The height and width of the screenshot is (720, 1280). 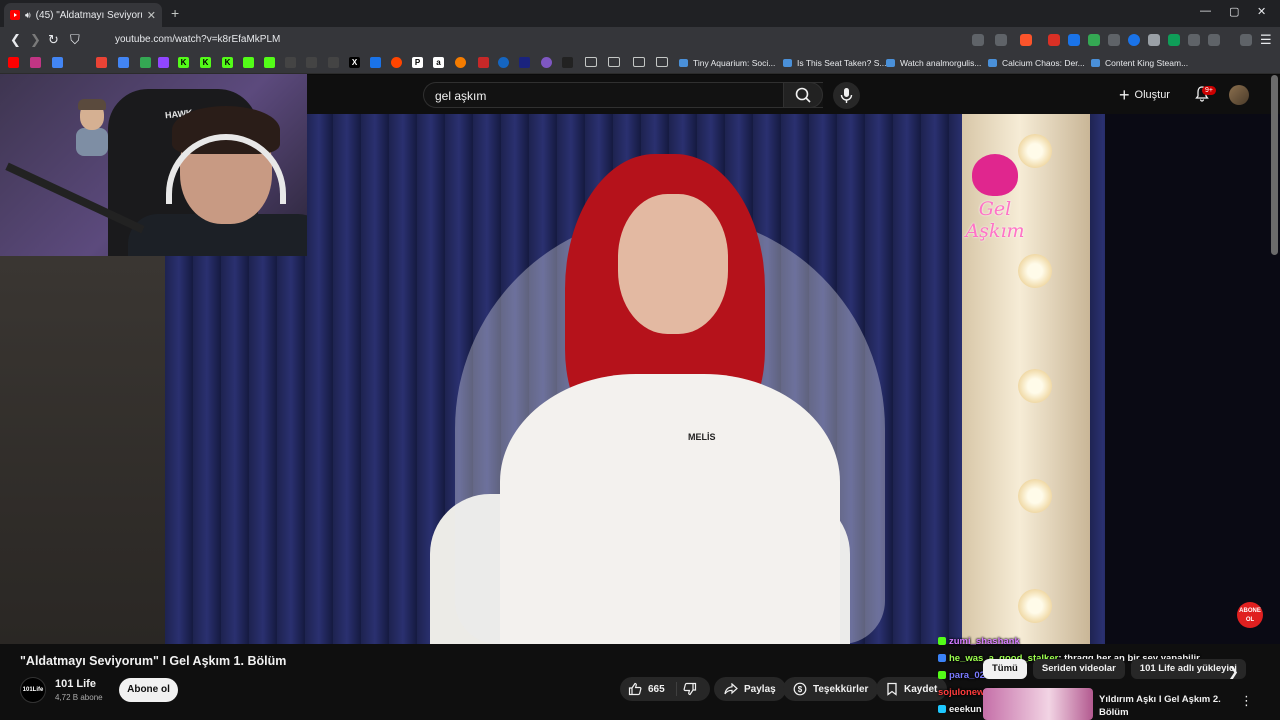 I want to click on bookmark-icon: ⛉, so click(x=75, y=40).